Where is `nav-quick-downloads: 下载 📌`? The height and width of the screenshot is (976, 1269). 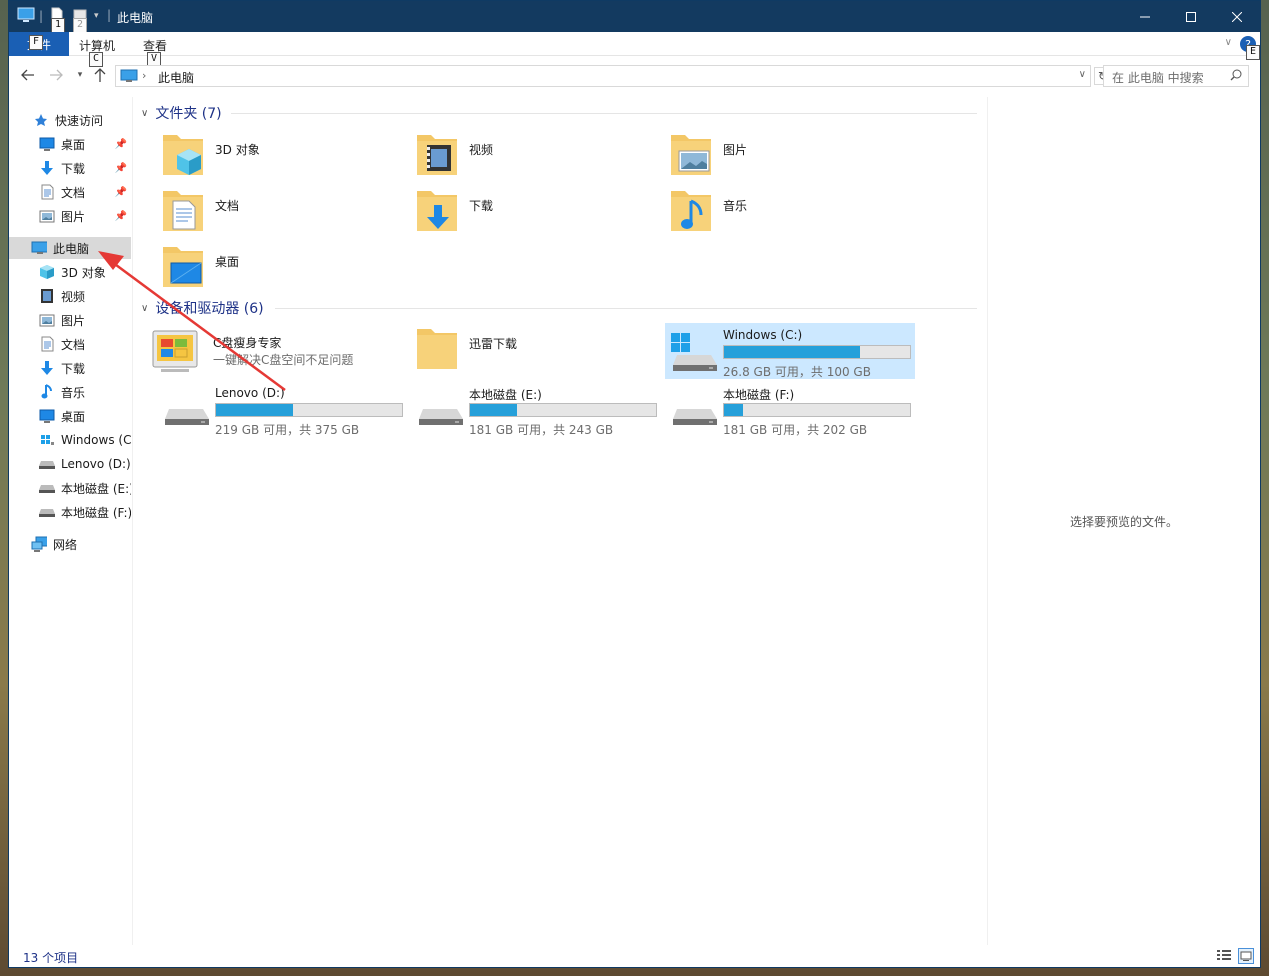
nav-quick-downloads: 下载 📌 is located at coordinates (70, 168).